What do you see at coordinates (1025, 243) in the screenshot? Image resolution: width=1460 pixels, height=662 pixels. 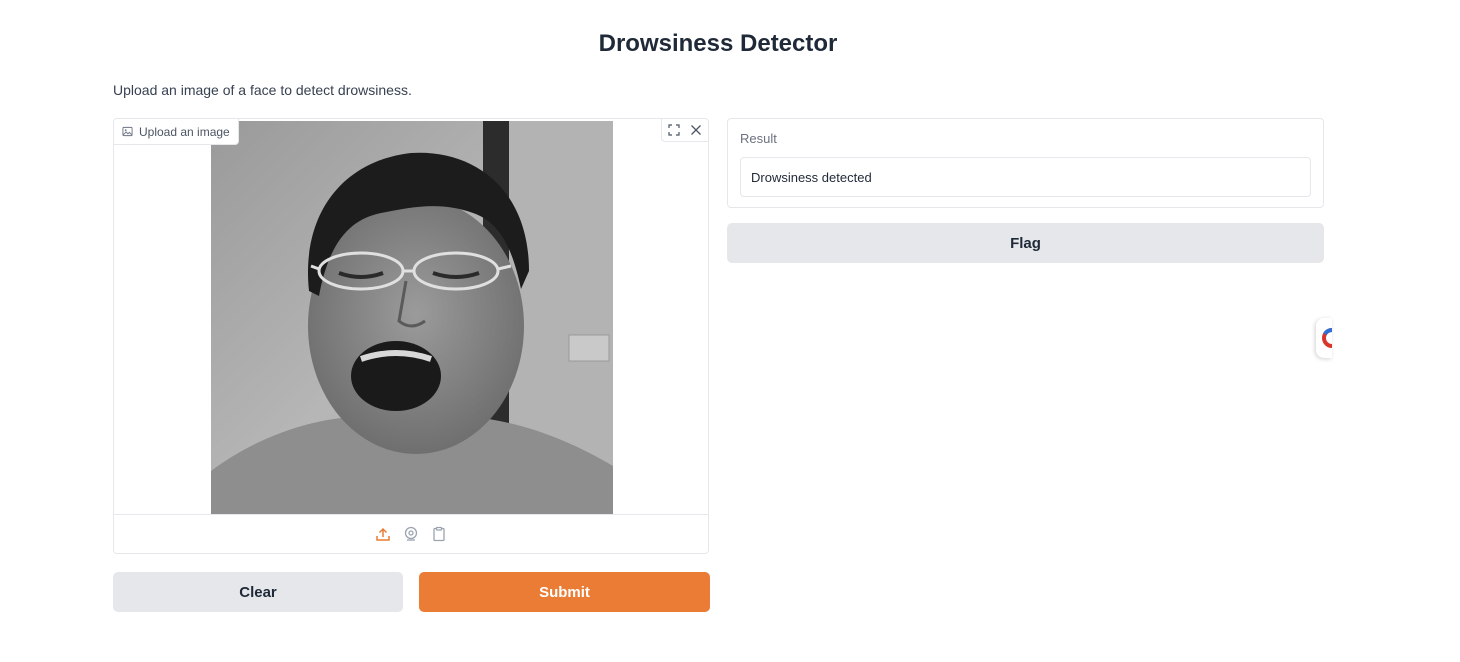 I see `flag-button: Flag` at bounding box center [1025, 243].